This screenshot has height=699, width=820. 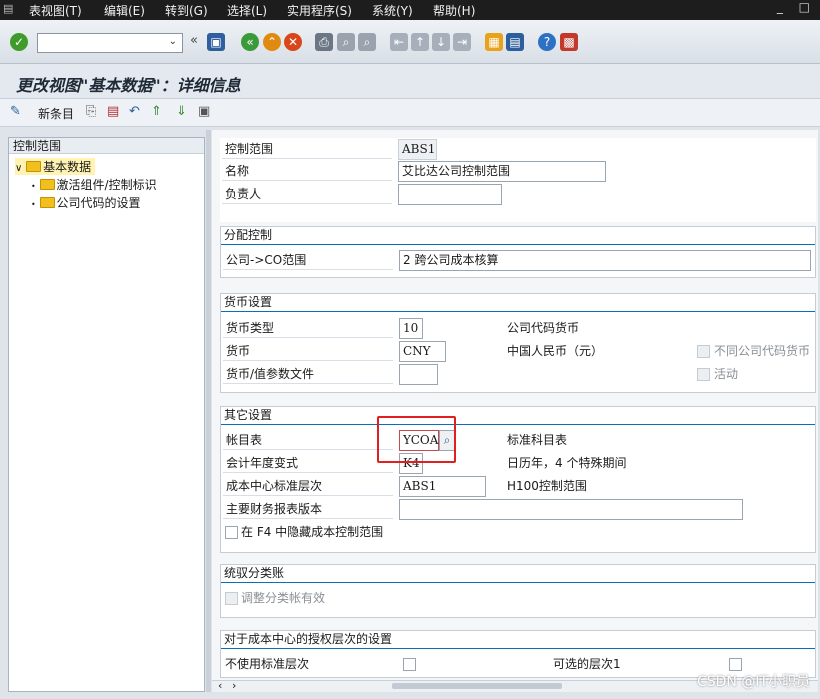 What do you see at coordinates (248, 235) in the screenshot?
I see `group-title: 分配控制` at bounding box center [248, 235].